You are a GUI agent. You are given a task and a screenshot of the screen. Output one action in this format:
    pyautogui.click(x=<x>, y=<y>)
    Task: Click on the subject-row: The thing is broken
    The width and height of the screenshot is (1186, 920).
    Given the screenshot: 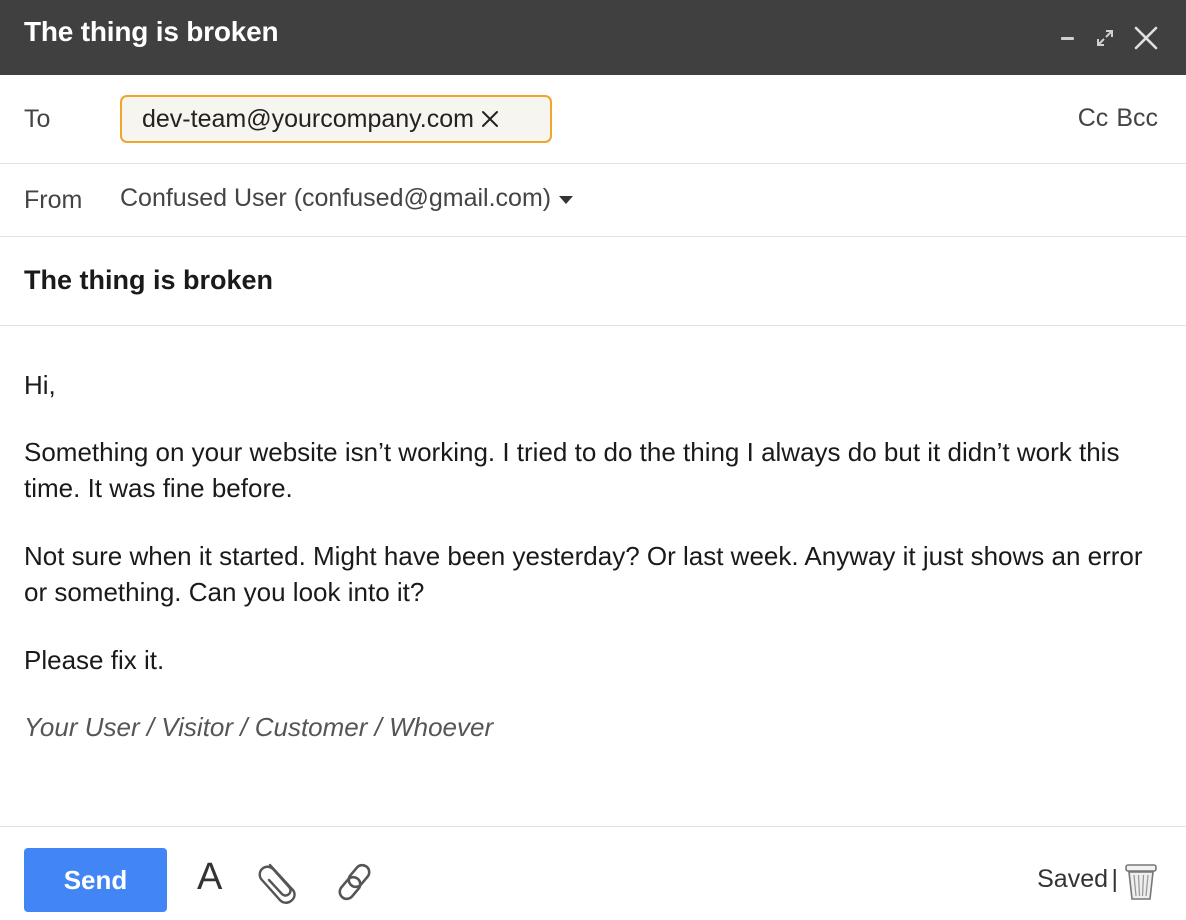 What is the action you would take?
    pyautogui.click(x=593, y=281)
    